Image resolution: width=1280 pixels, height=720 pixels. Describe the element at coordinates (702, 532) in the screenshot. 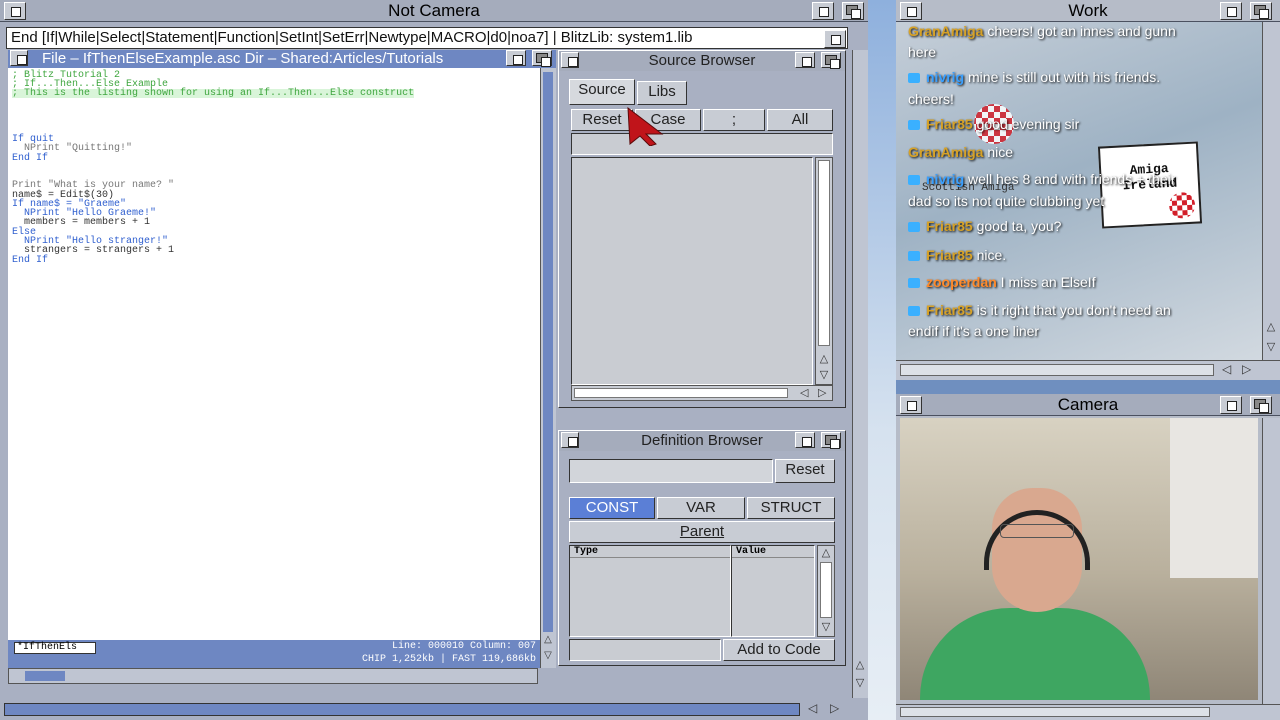

I see `parent-button: Parent` at that location.